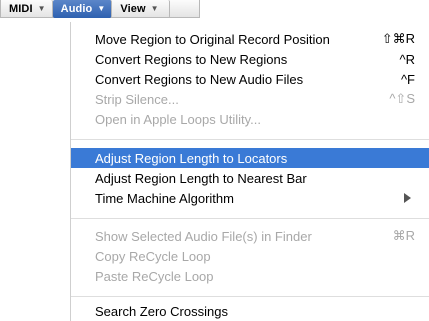 This screenshot has width=429, height=321. I want to click on menu-audio-label: Audio, so click(76, 8).